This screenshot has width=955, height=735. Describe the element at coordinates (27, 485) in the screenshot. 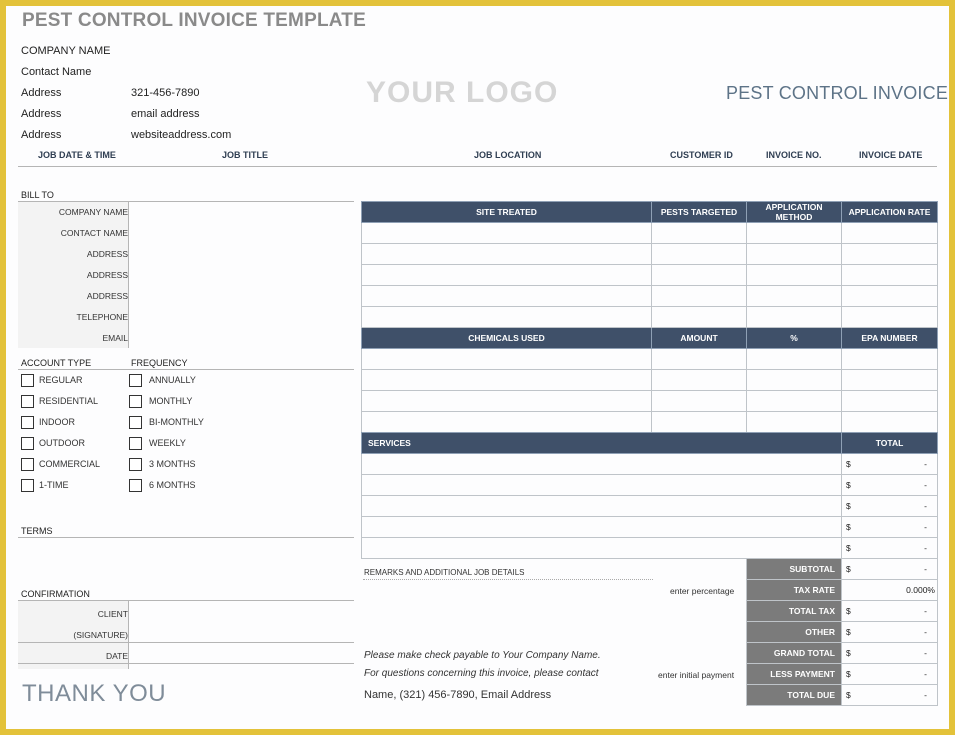

I see `checkbox-1-time` at that location.